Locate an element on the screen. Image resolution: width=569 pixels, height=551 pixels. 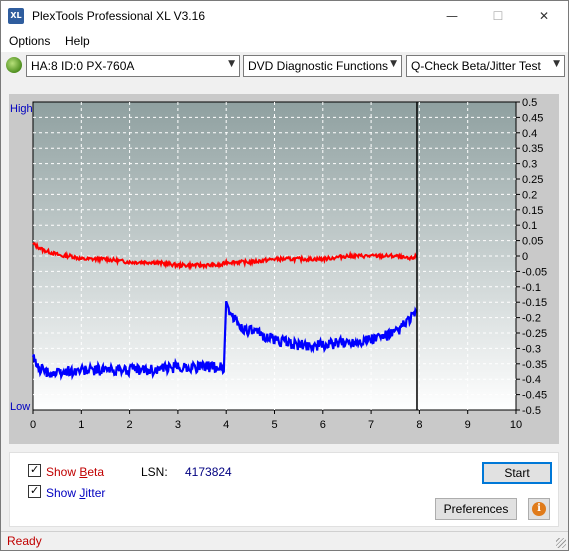
show-beta-label: Show Beta is located at coordinates (75, 472).